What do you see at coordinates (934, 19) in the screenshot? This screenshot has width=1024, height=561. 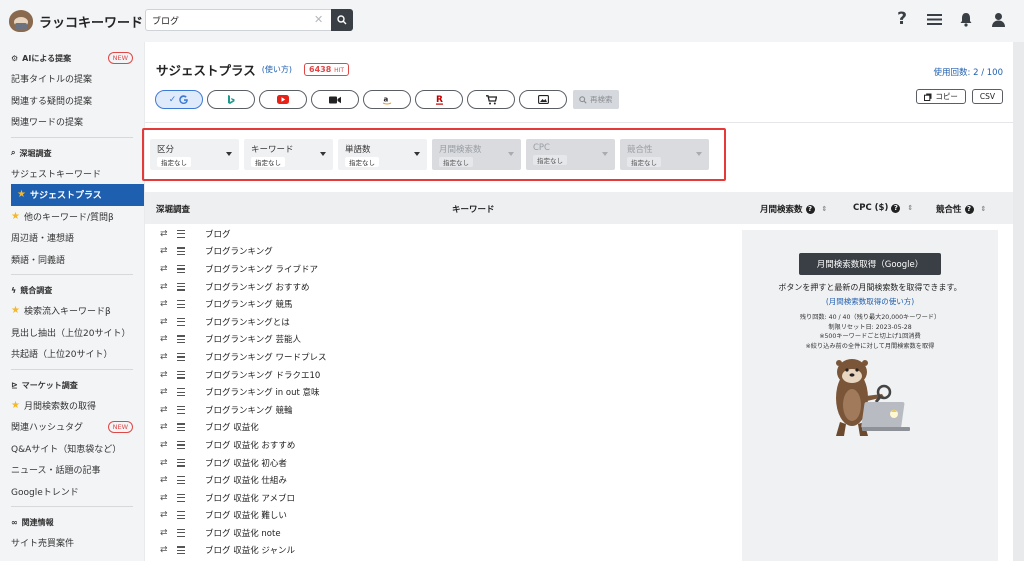 I see `menu-icon` at bounding box center [934, 19].